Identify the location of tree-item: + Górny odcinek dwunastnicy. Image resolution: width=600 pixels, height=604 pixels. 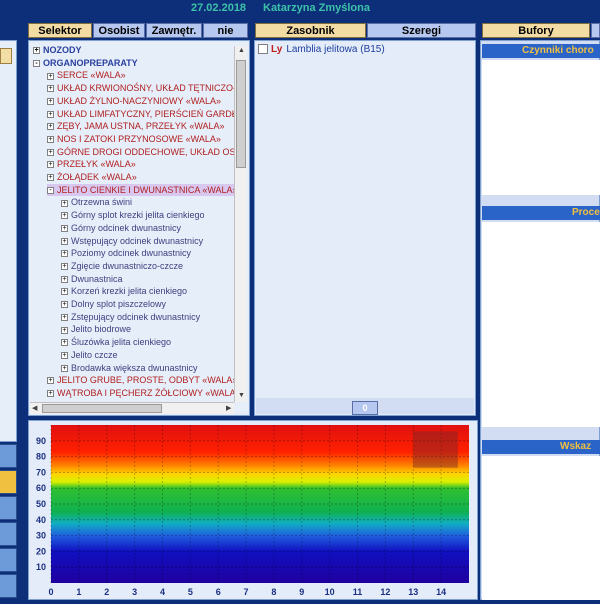
(121, 228).